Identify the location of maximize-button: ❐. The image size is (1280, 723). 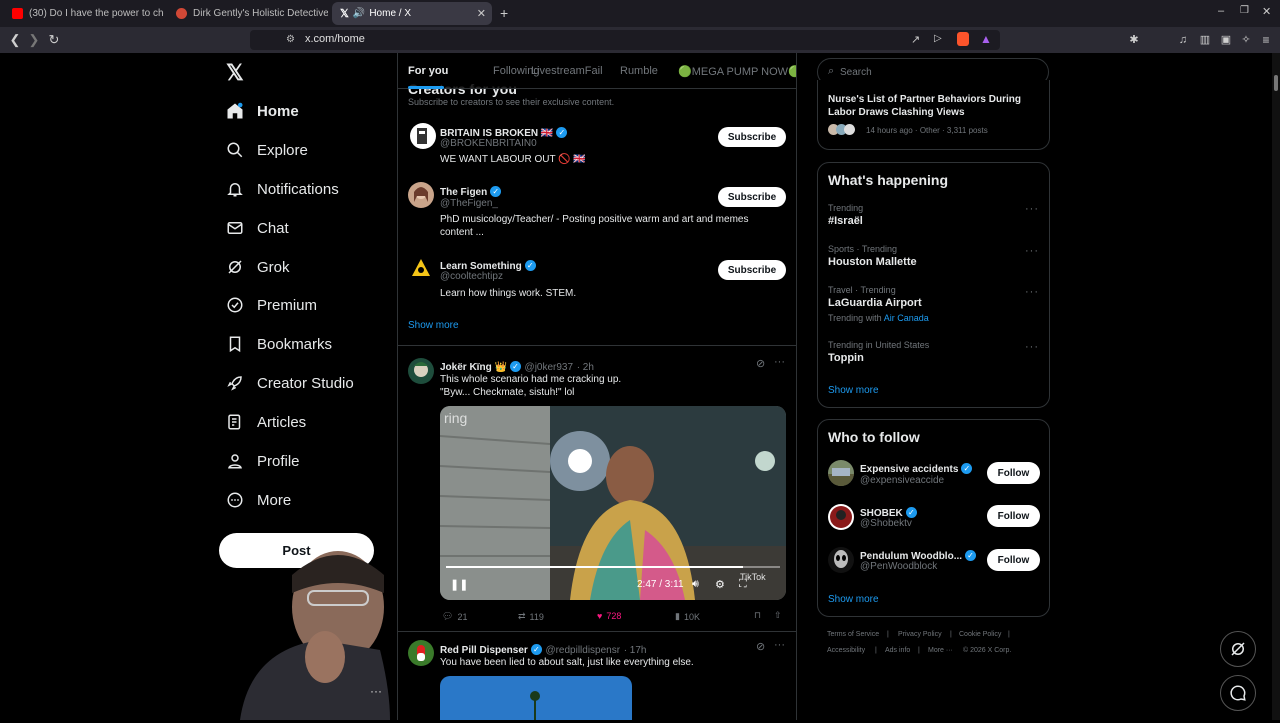
(1244, 10).